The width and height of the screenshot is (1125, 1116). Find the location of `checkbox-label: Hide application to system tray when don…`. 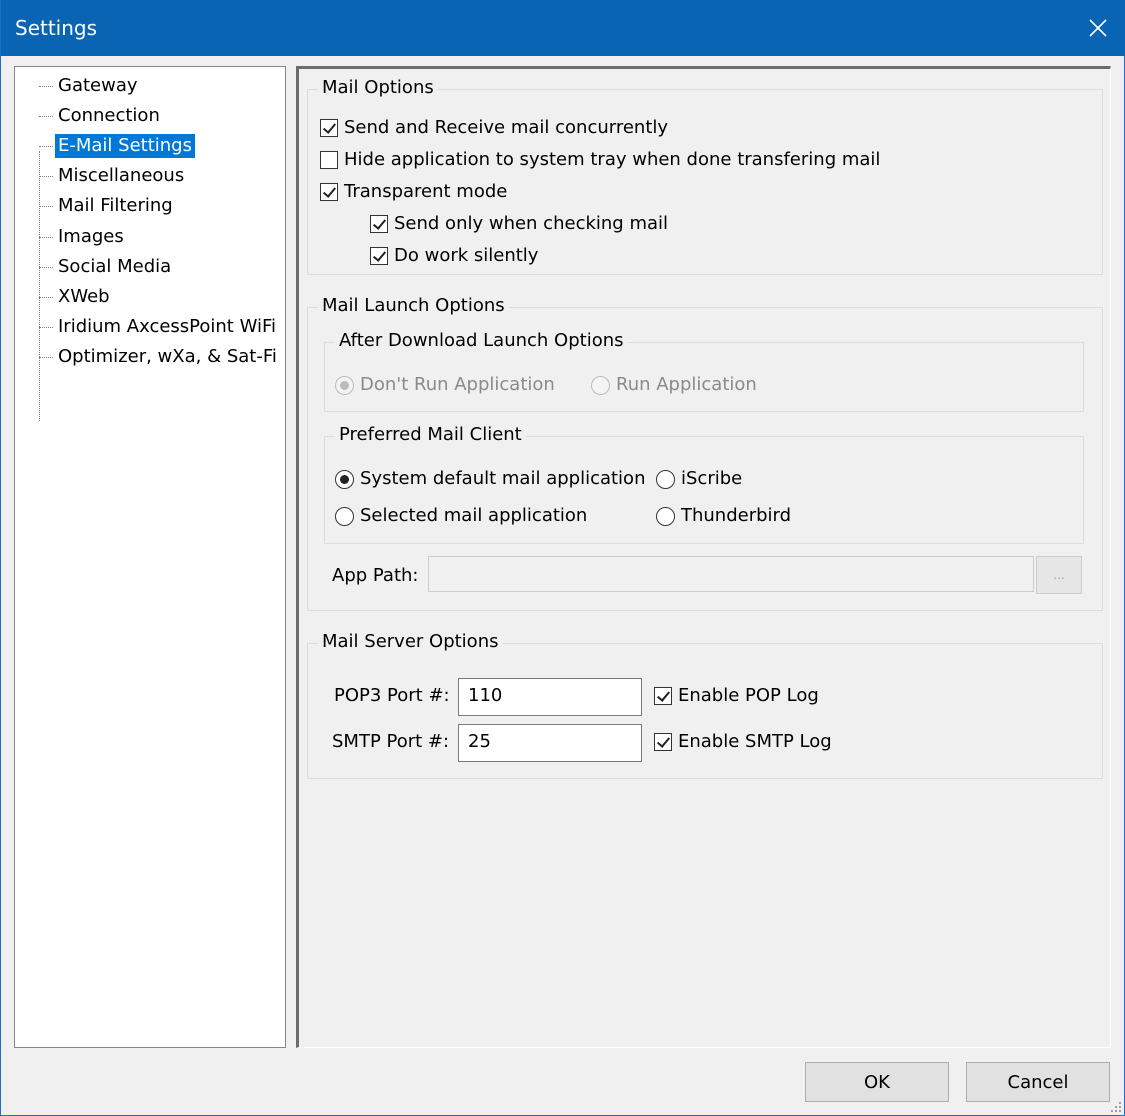

checkbox-label: Hide application to system tray when don… is located at coordinates (612, 159).